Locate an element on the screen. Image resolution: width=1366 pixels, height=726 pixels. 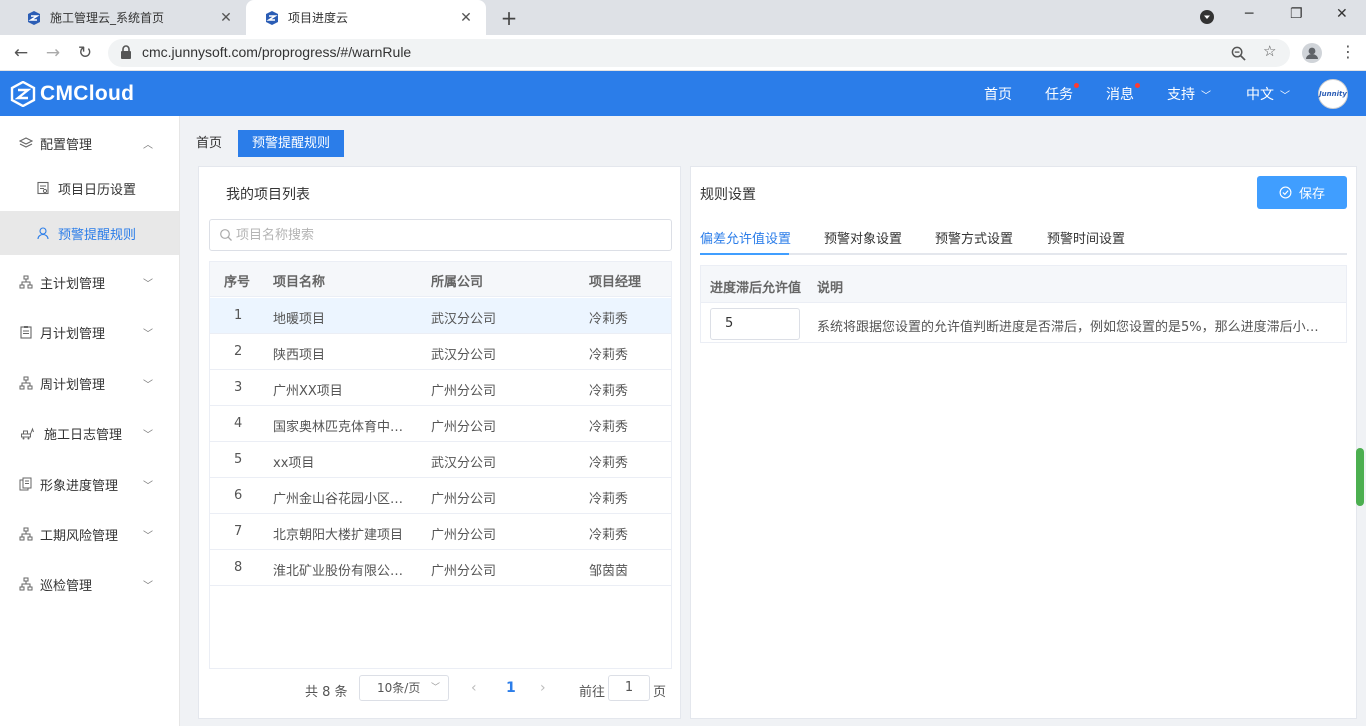
nav-tasks: 任务 is located at coordinates (1062, 93).